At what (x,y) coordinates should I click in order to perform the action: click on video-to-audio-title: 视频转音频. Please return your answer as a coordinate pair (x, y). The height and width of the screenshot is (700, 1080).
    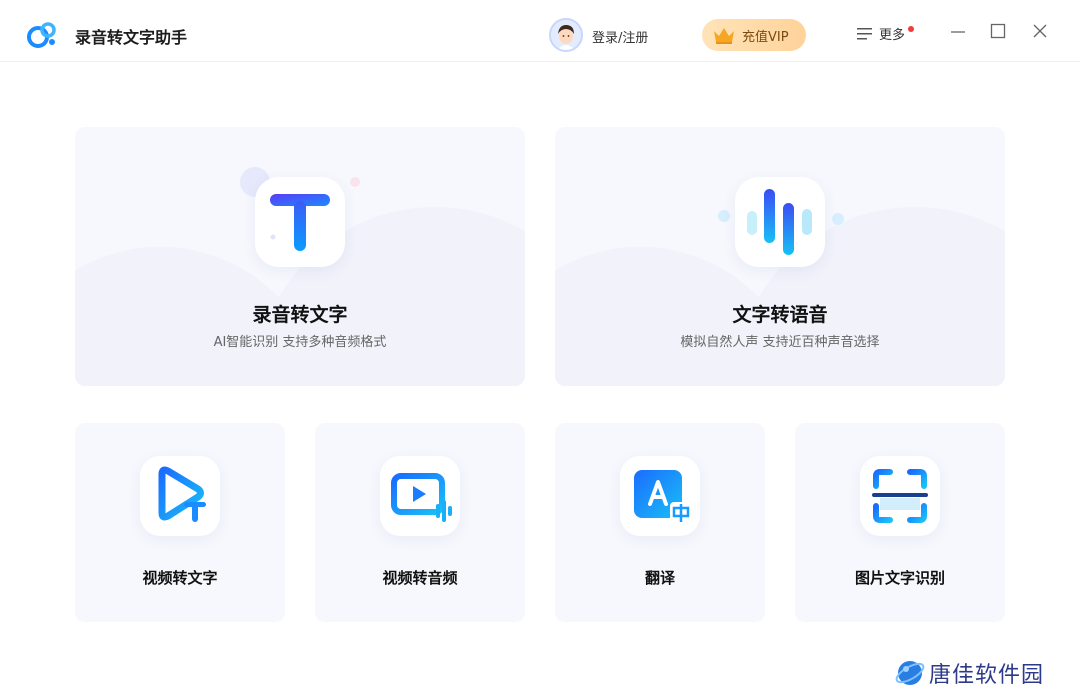
    Looking at the image, I should click on (420, 578).